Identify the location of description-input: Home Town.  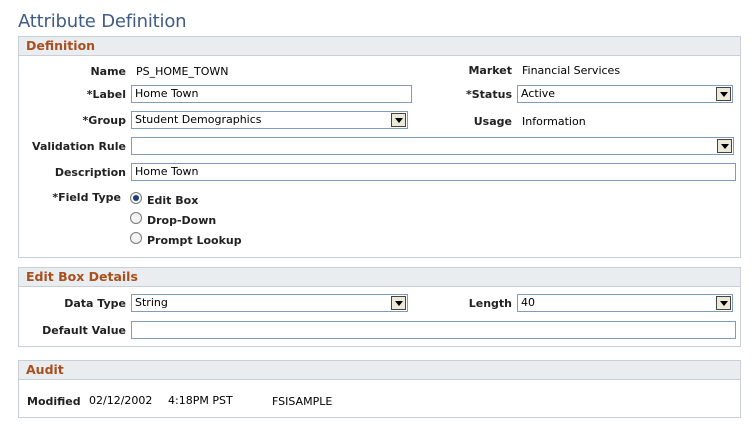
(433, 172).